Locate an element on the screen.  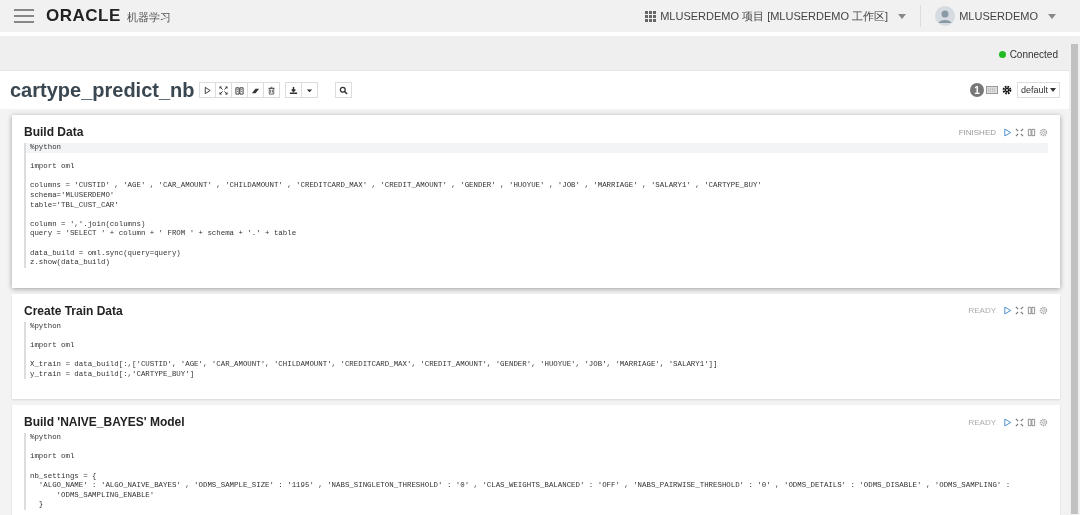
trash-icon is located at coordinates (271, 90).